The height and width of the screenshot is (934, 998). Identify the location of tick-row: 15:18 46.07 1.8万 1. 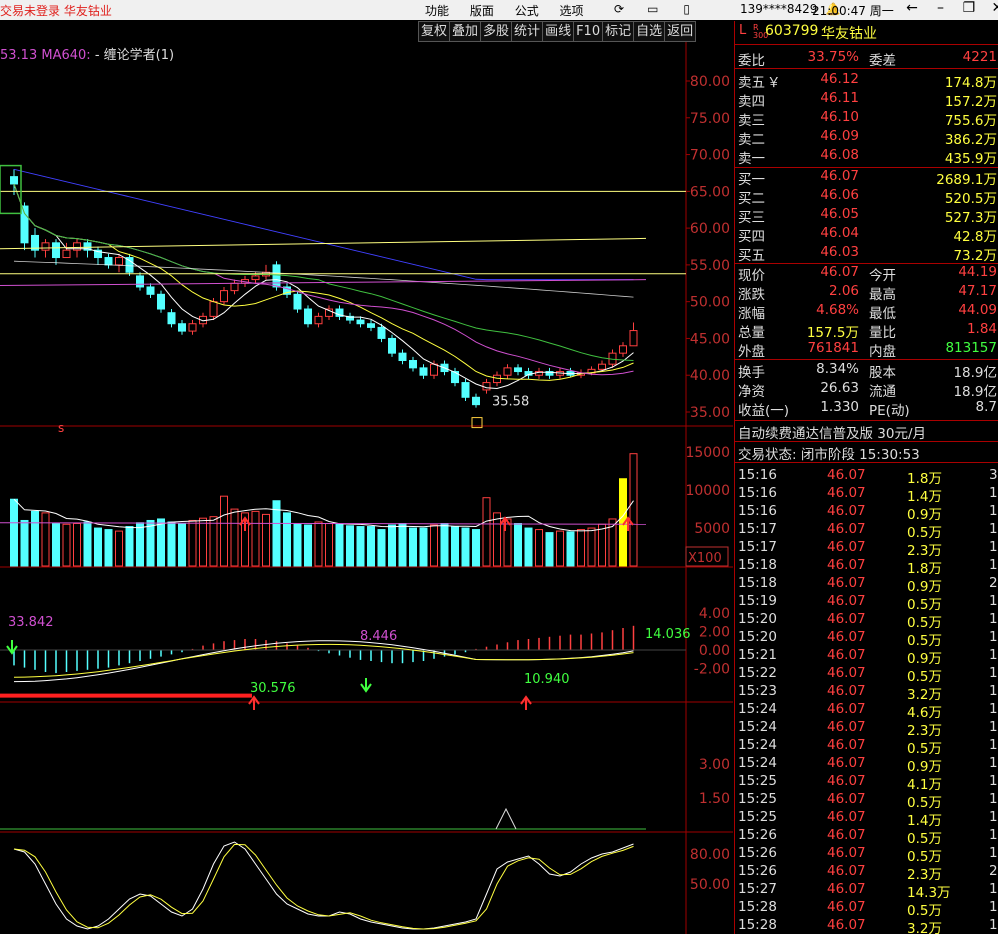
(866, 567).